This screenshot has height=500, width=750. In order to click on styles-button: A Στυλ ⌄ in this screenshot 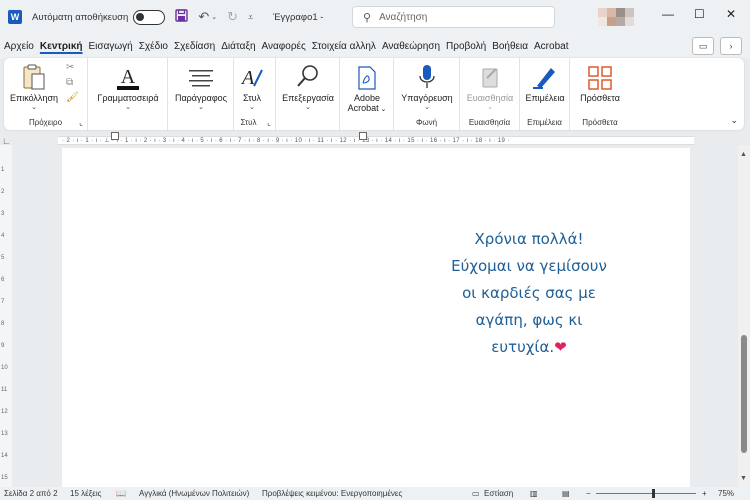, I will do `click(252, 87)`.